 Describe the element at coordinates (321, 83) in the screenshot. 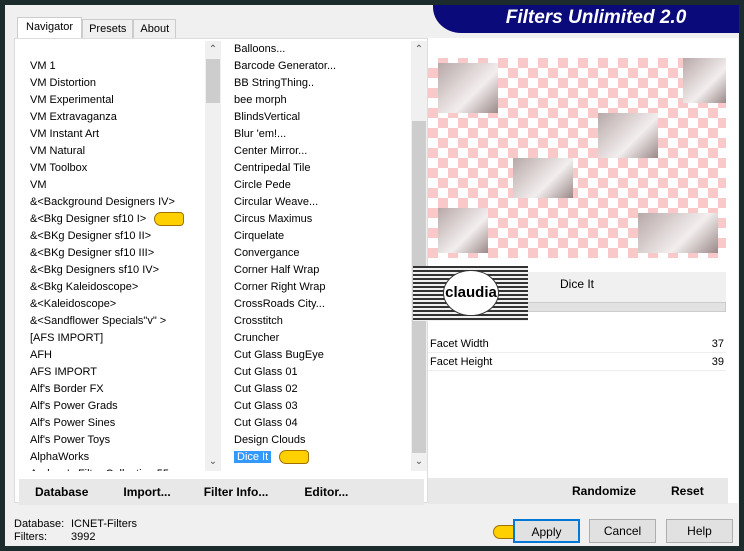

I see `list-item: BB StringThing..` at that location.